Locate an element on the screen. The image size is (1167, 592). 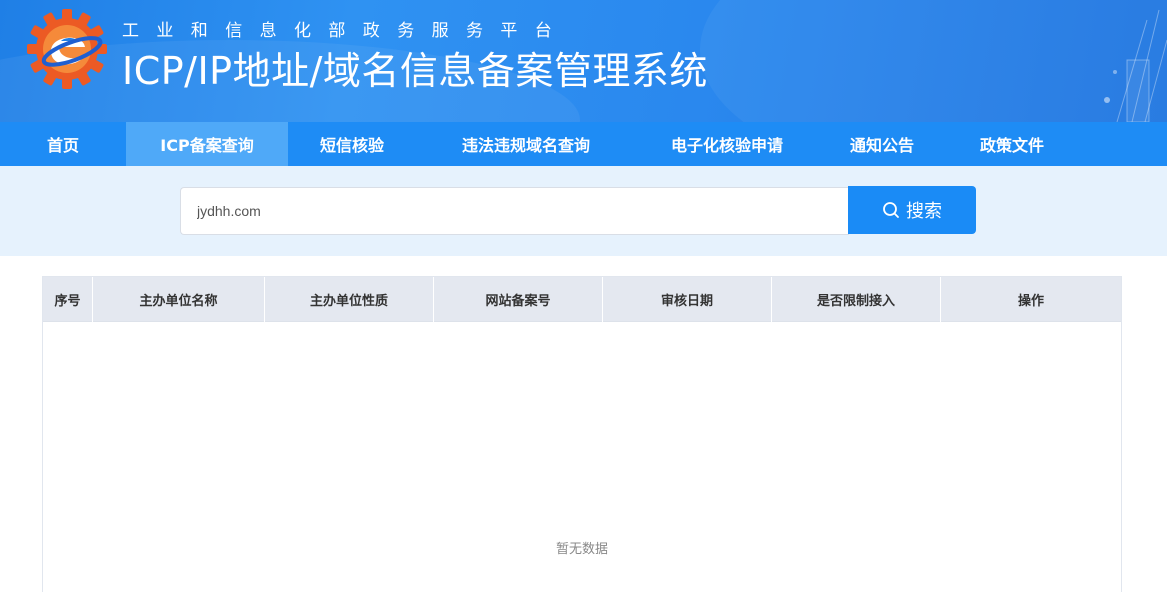
search-input is located at coordinates (514, 211).